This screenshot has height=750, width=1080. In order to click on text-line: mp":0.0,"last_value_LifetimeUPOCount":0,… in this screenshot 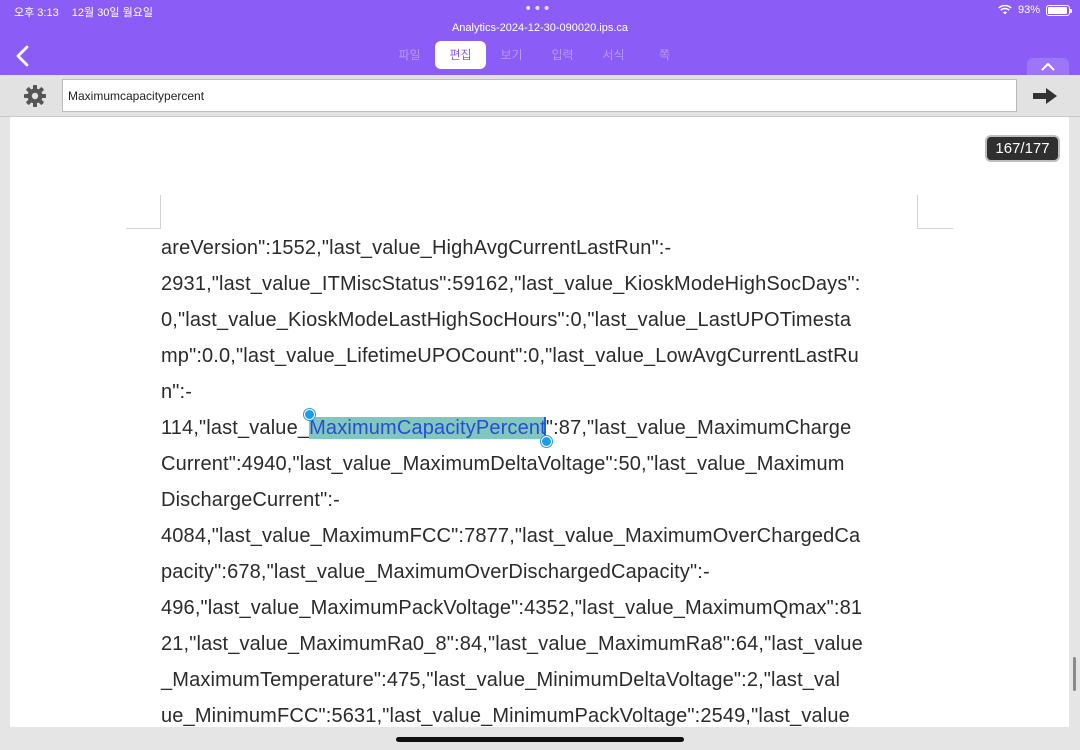, I will do `click(510, 356)`.